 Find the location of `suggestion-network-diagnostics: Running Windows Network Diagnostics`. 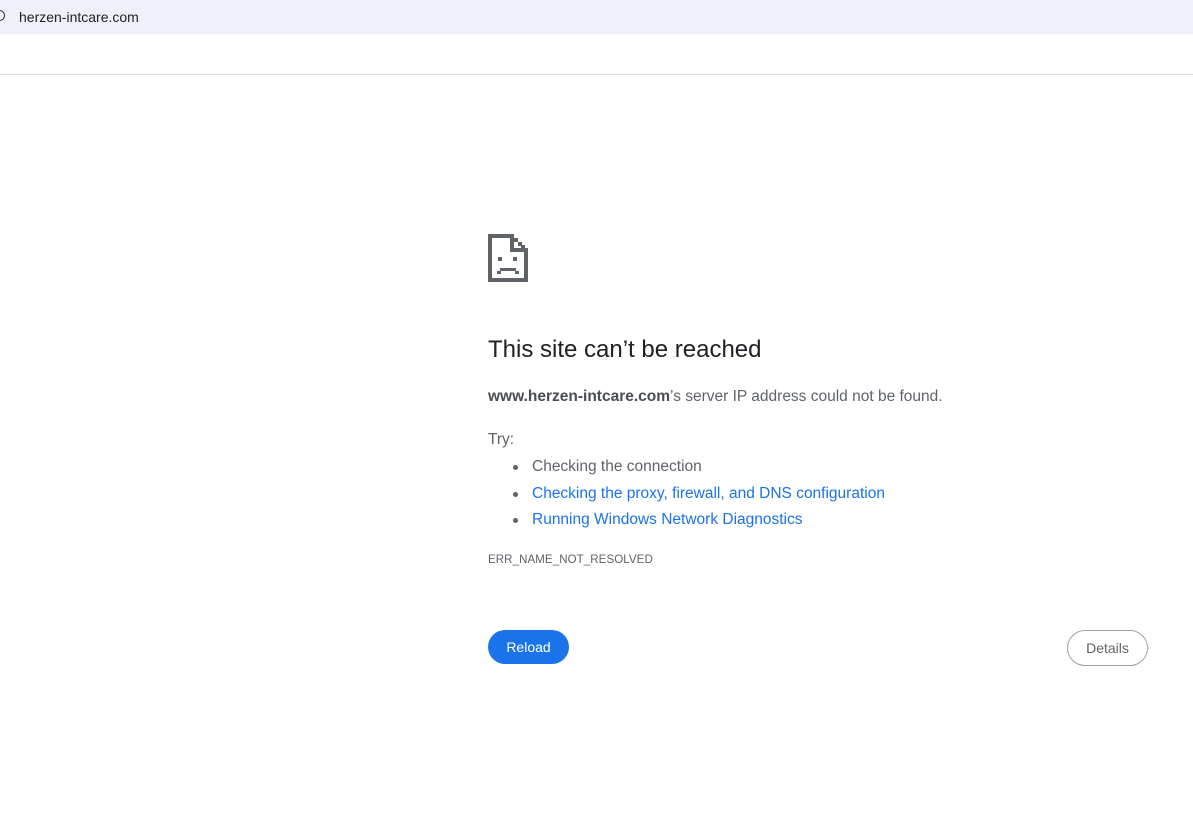

suggestion-network-diagnostics: Running Windows Network Diagnostics is located at coordinates (699, 520).